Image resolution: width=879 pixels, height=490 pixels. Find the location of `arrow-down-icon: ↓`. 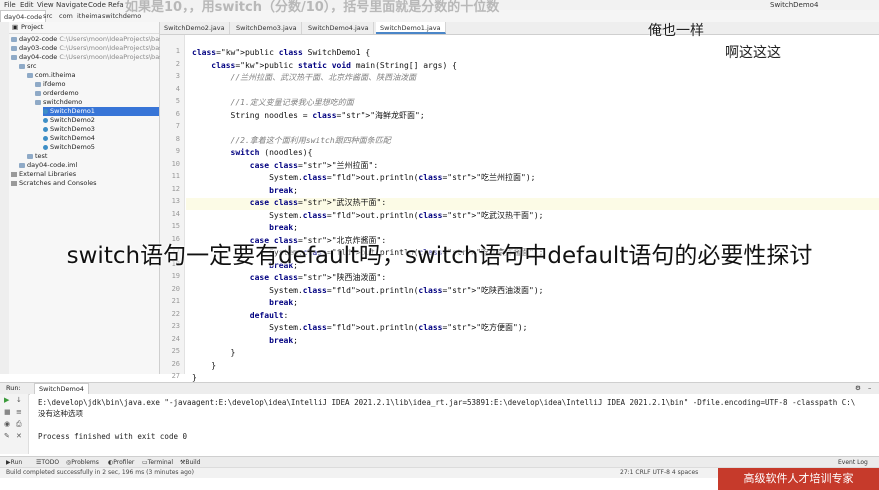

arrow-down-icon: ↓ is located at coordinates (19, 400).